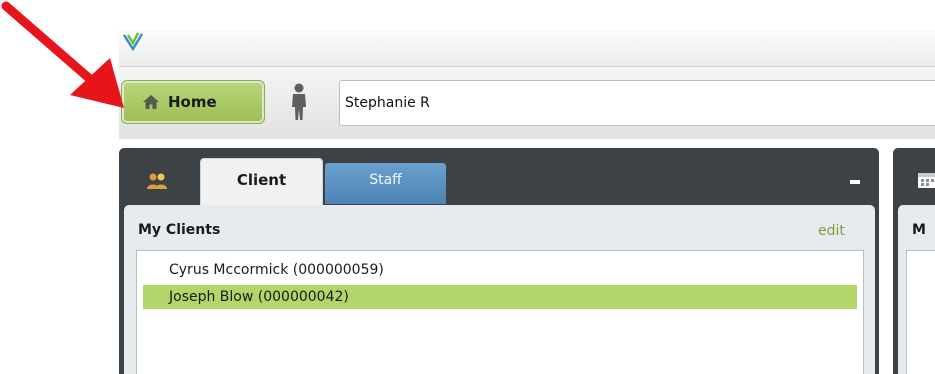 The height and width of the screenshot is (374, 935). I want to click on person-icon, so click(299, 102).